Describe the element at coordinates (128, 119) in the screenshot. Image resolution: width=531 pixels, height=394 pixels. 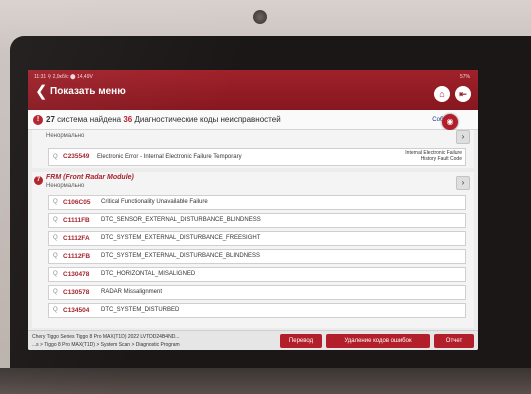
I see `codes-count: 36` at that location.